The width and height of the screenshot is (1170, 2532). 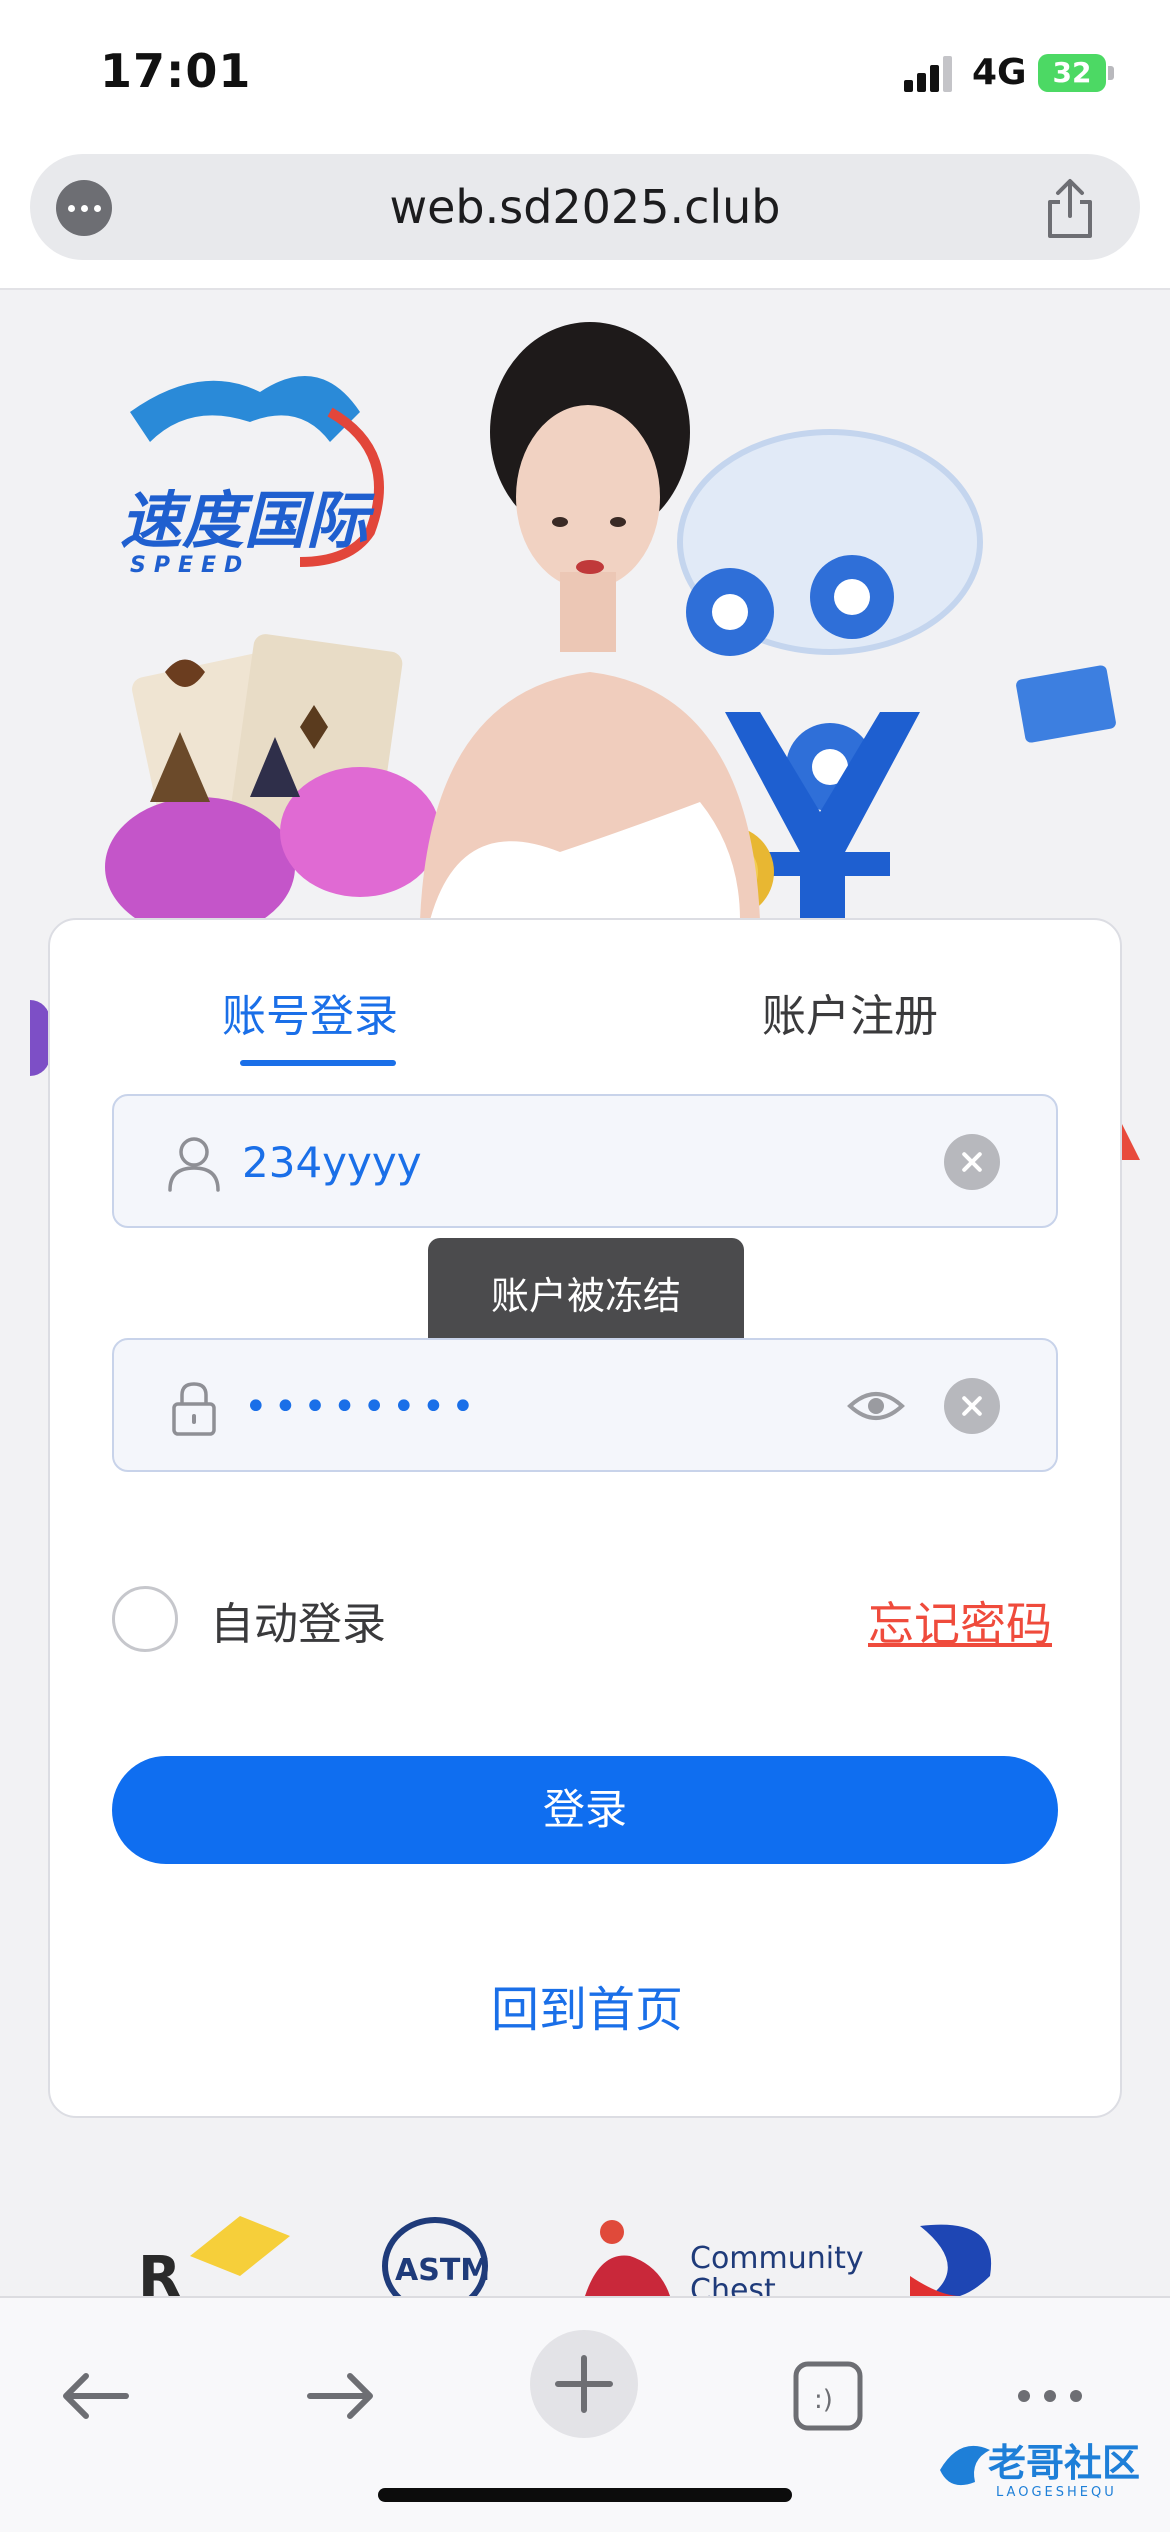 What do you see at coordinates (176, 71) in the screenshot?
I see `status-time: 17:01` at bounding box center [176, 71].